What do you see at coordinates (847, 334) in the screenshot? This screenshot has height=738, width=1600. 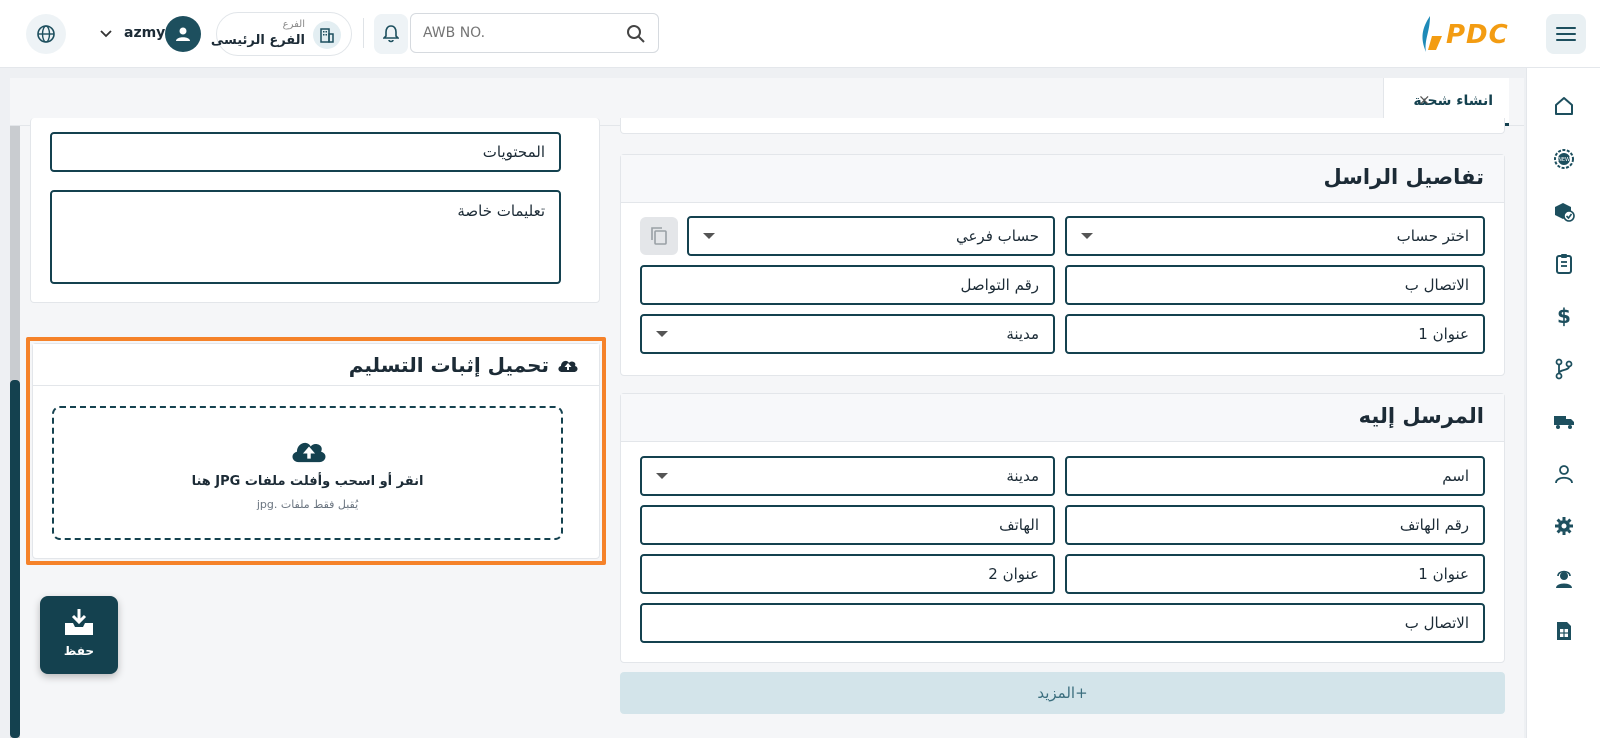 I see `sender-city-dropdown: مدينة` at bounding box center [847, 334].